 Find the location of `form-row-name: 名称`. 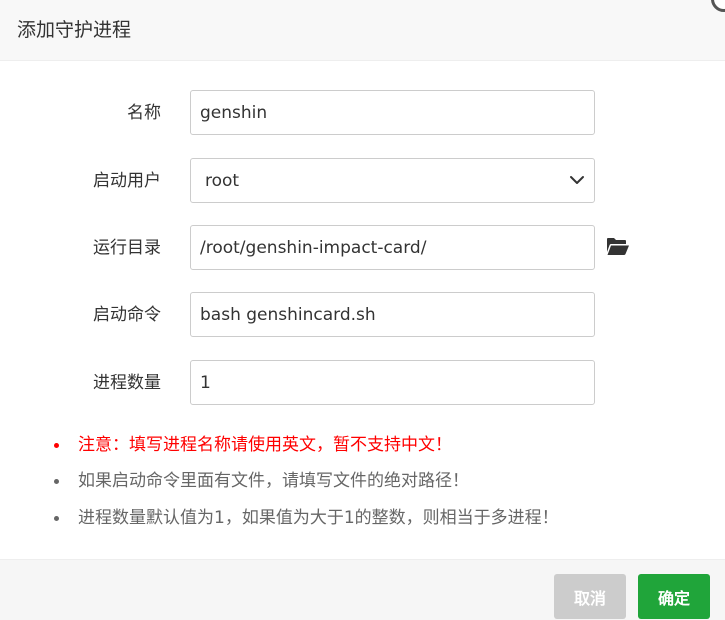

form-row-name: 名称 is located at coordinates (362, 113).